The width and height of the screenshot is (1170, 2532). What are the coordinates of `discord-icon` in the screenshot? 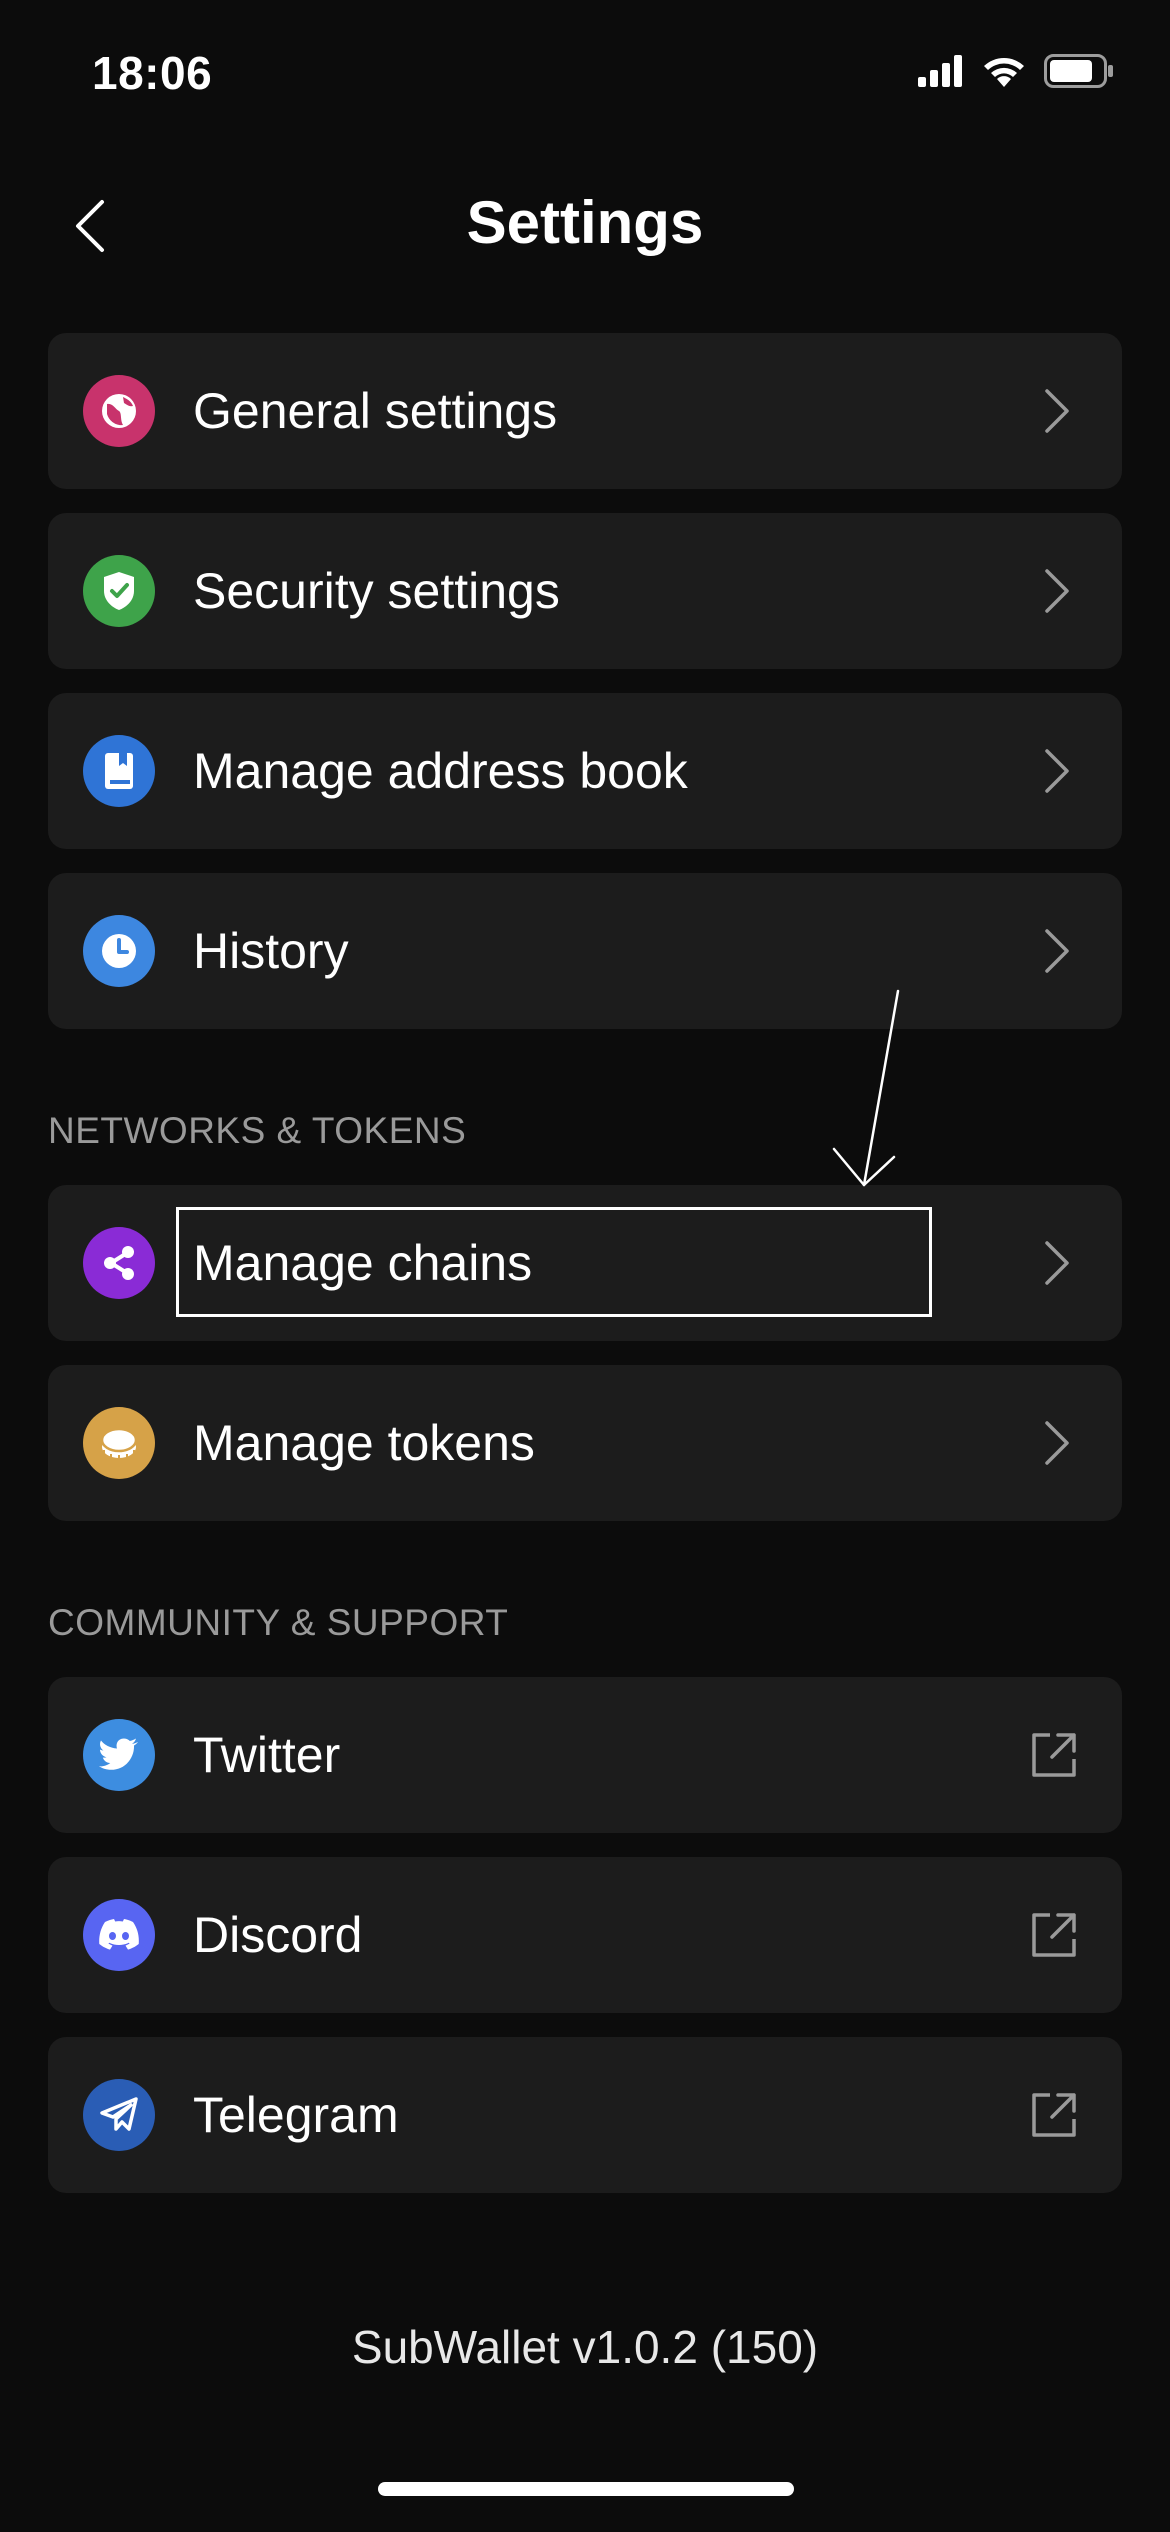 It's located at (119, 1935).